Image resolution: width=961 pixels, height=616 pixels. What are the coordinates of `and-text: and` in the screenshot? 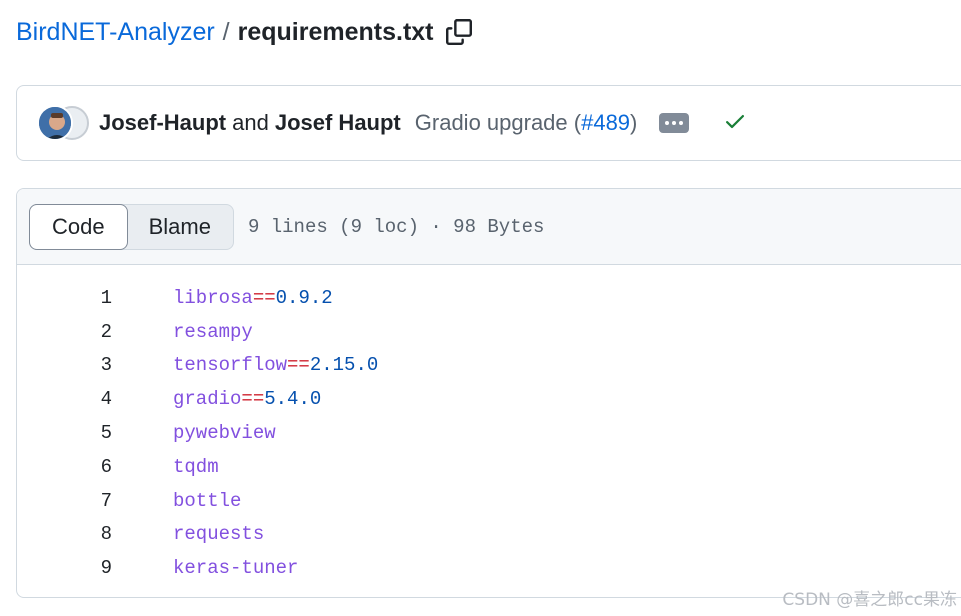 It's located at (250, 122).